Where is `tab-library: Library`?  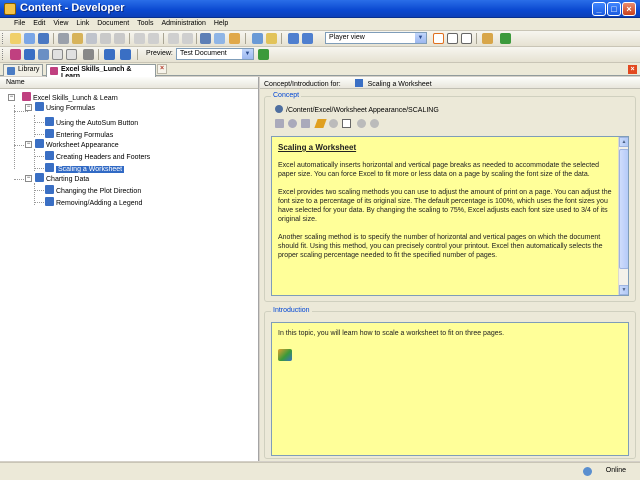
tab-library: Library is located at coordinates (23, 70).